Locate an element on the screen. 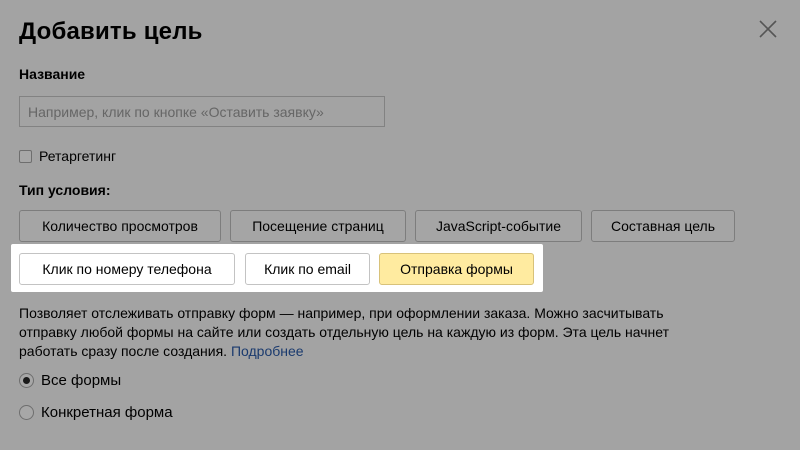 The image size is (800, 450). condition-type-label: Тип условия: is located at coordinates (65, 190).